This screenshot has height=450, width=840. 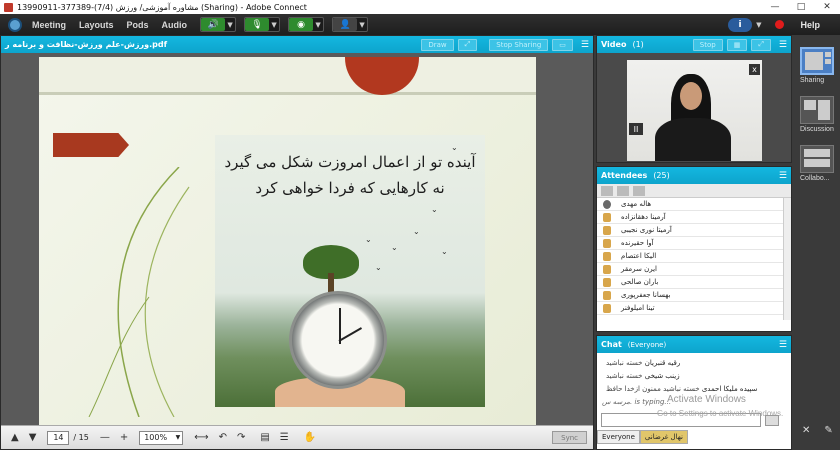 What do you see at coordinates (694, 282) in the screenshot?
I see `attendee-row: باران صالحی` at bounding box center [694, 282].